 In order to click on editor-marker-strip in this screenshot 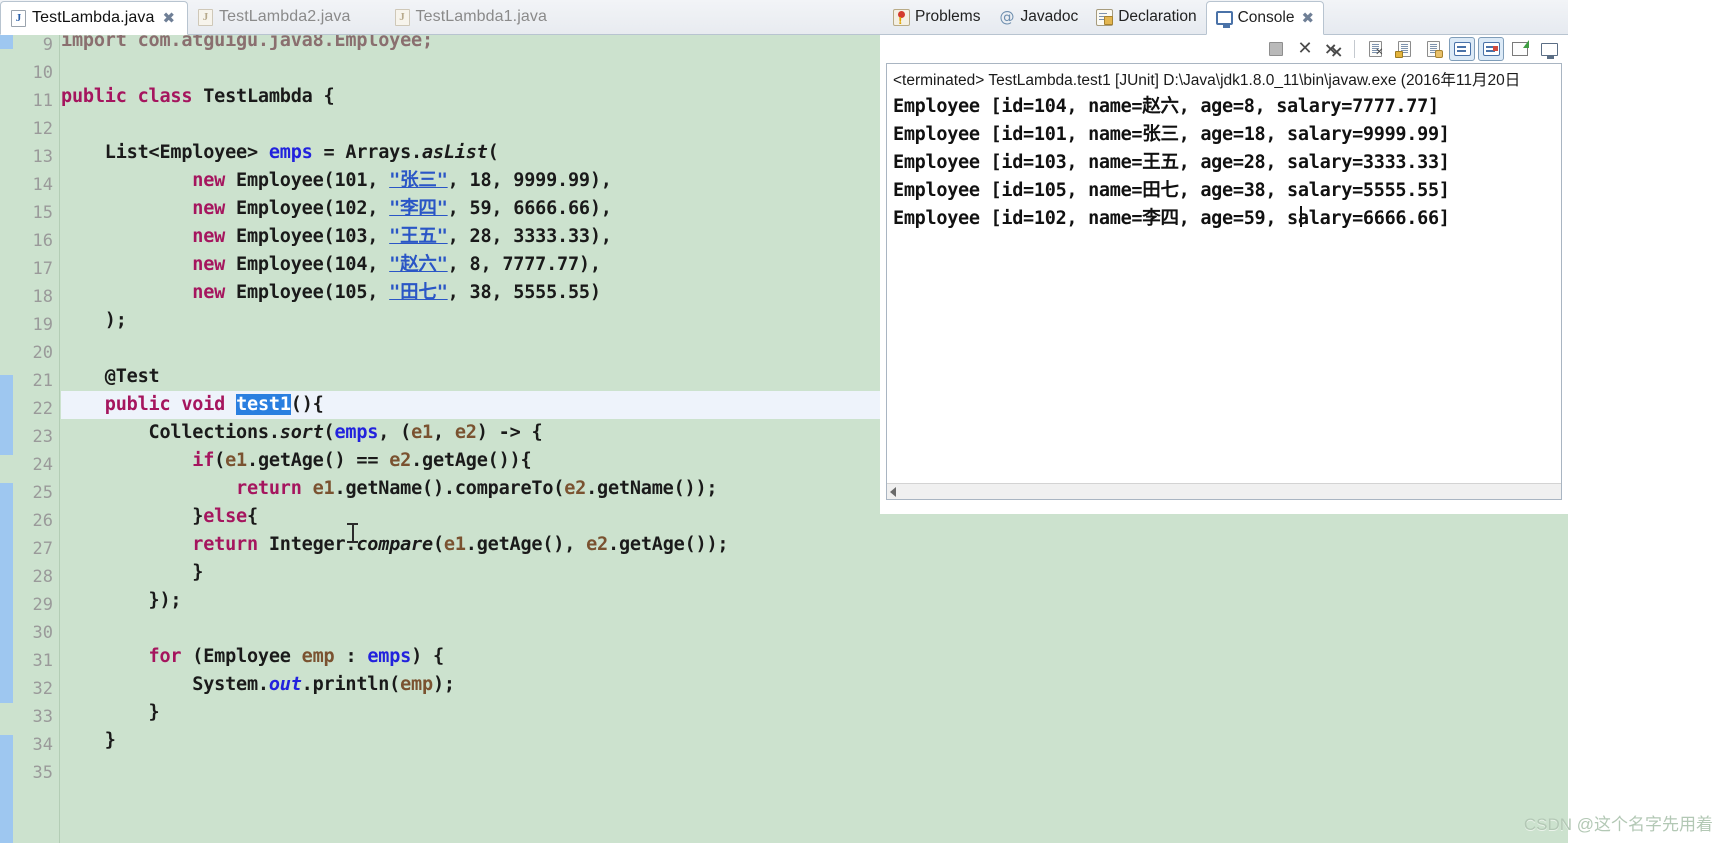, I will do `click(7, 439)`.